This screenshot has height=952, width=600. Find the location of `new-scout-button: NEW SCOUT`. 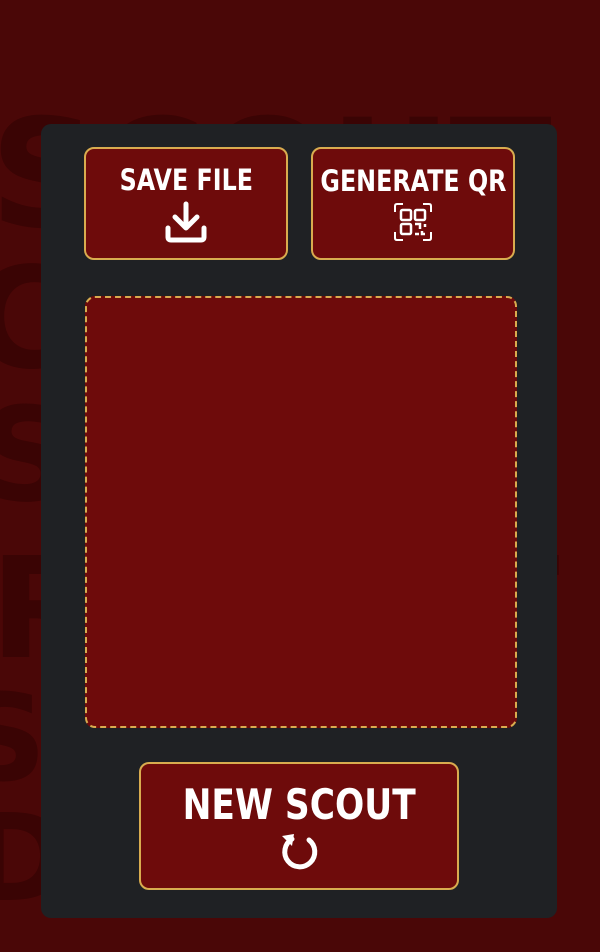

new-scout-button: NEW SCOUT is located at coordinates (299, 826).